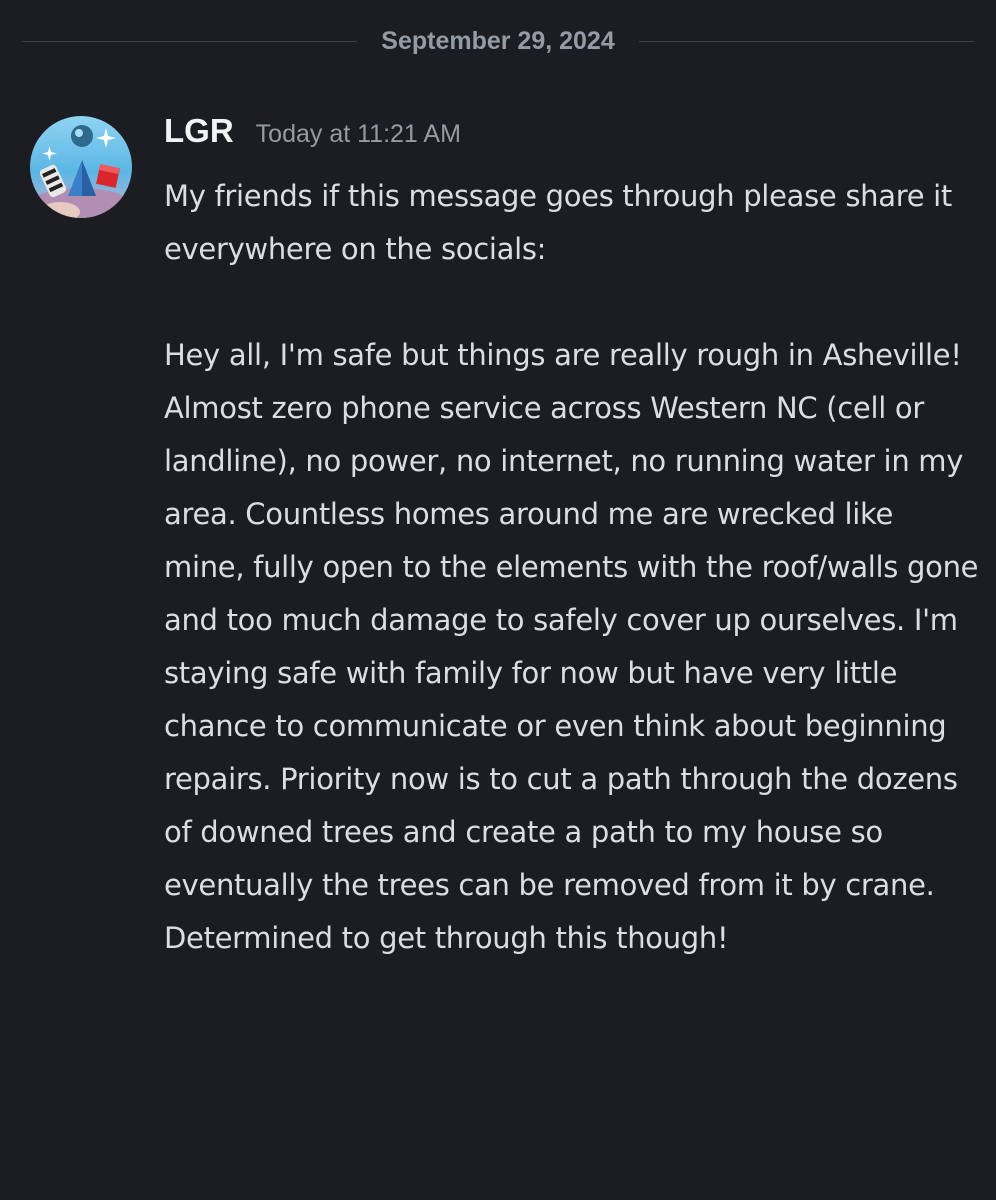 Image resolution: width=996 pixels, height=1200 pixels. I want to click on message-header: LGR Today at 11:21 AM, so click(572, 136).